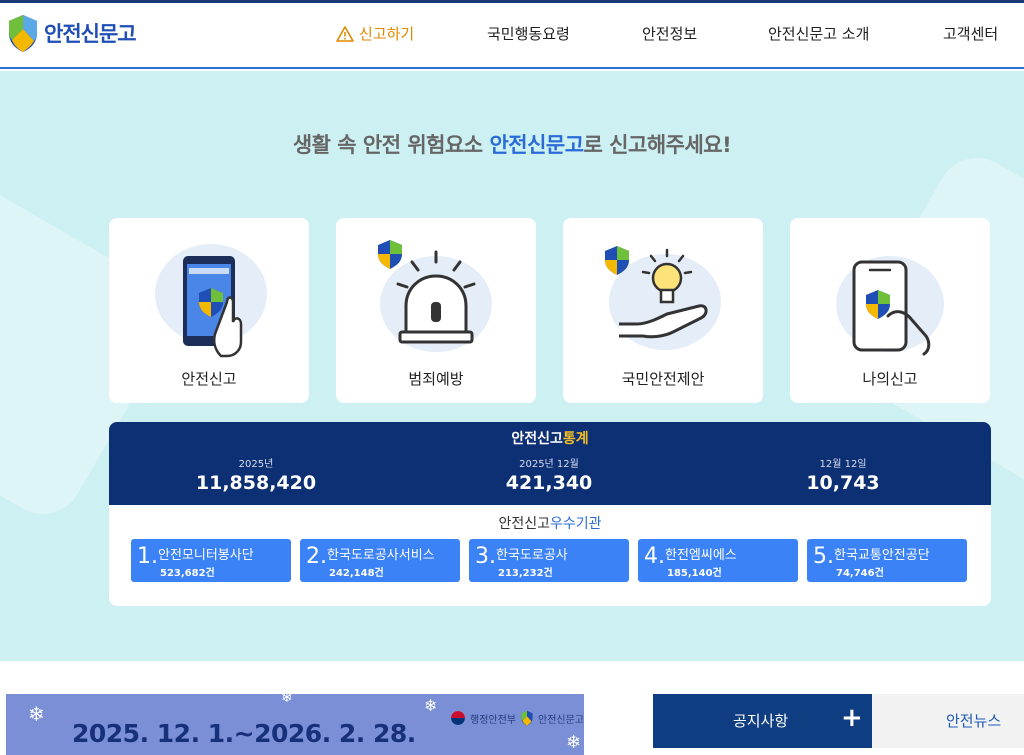 The width and height of the screenshot is (1024, 755). What do you see at coordinates (694, 573) in the screenshot?
I see `institution-count: 185,140건` at bounding box center [694, 573].